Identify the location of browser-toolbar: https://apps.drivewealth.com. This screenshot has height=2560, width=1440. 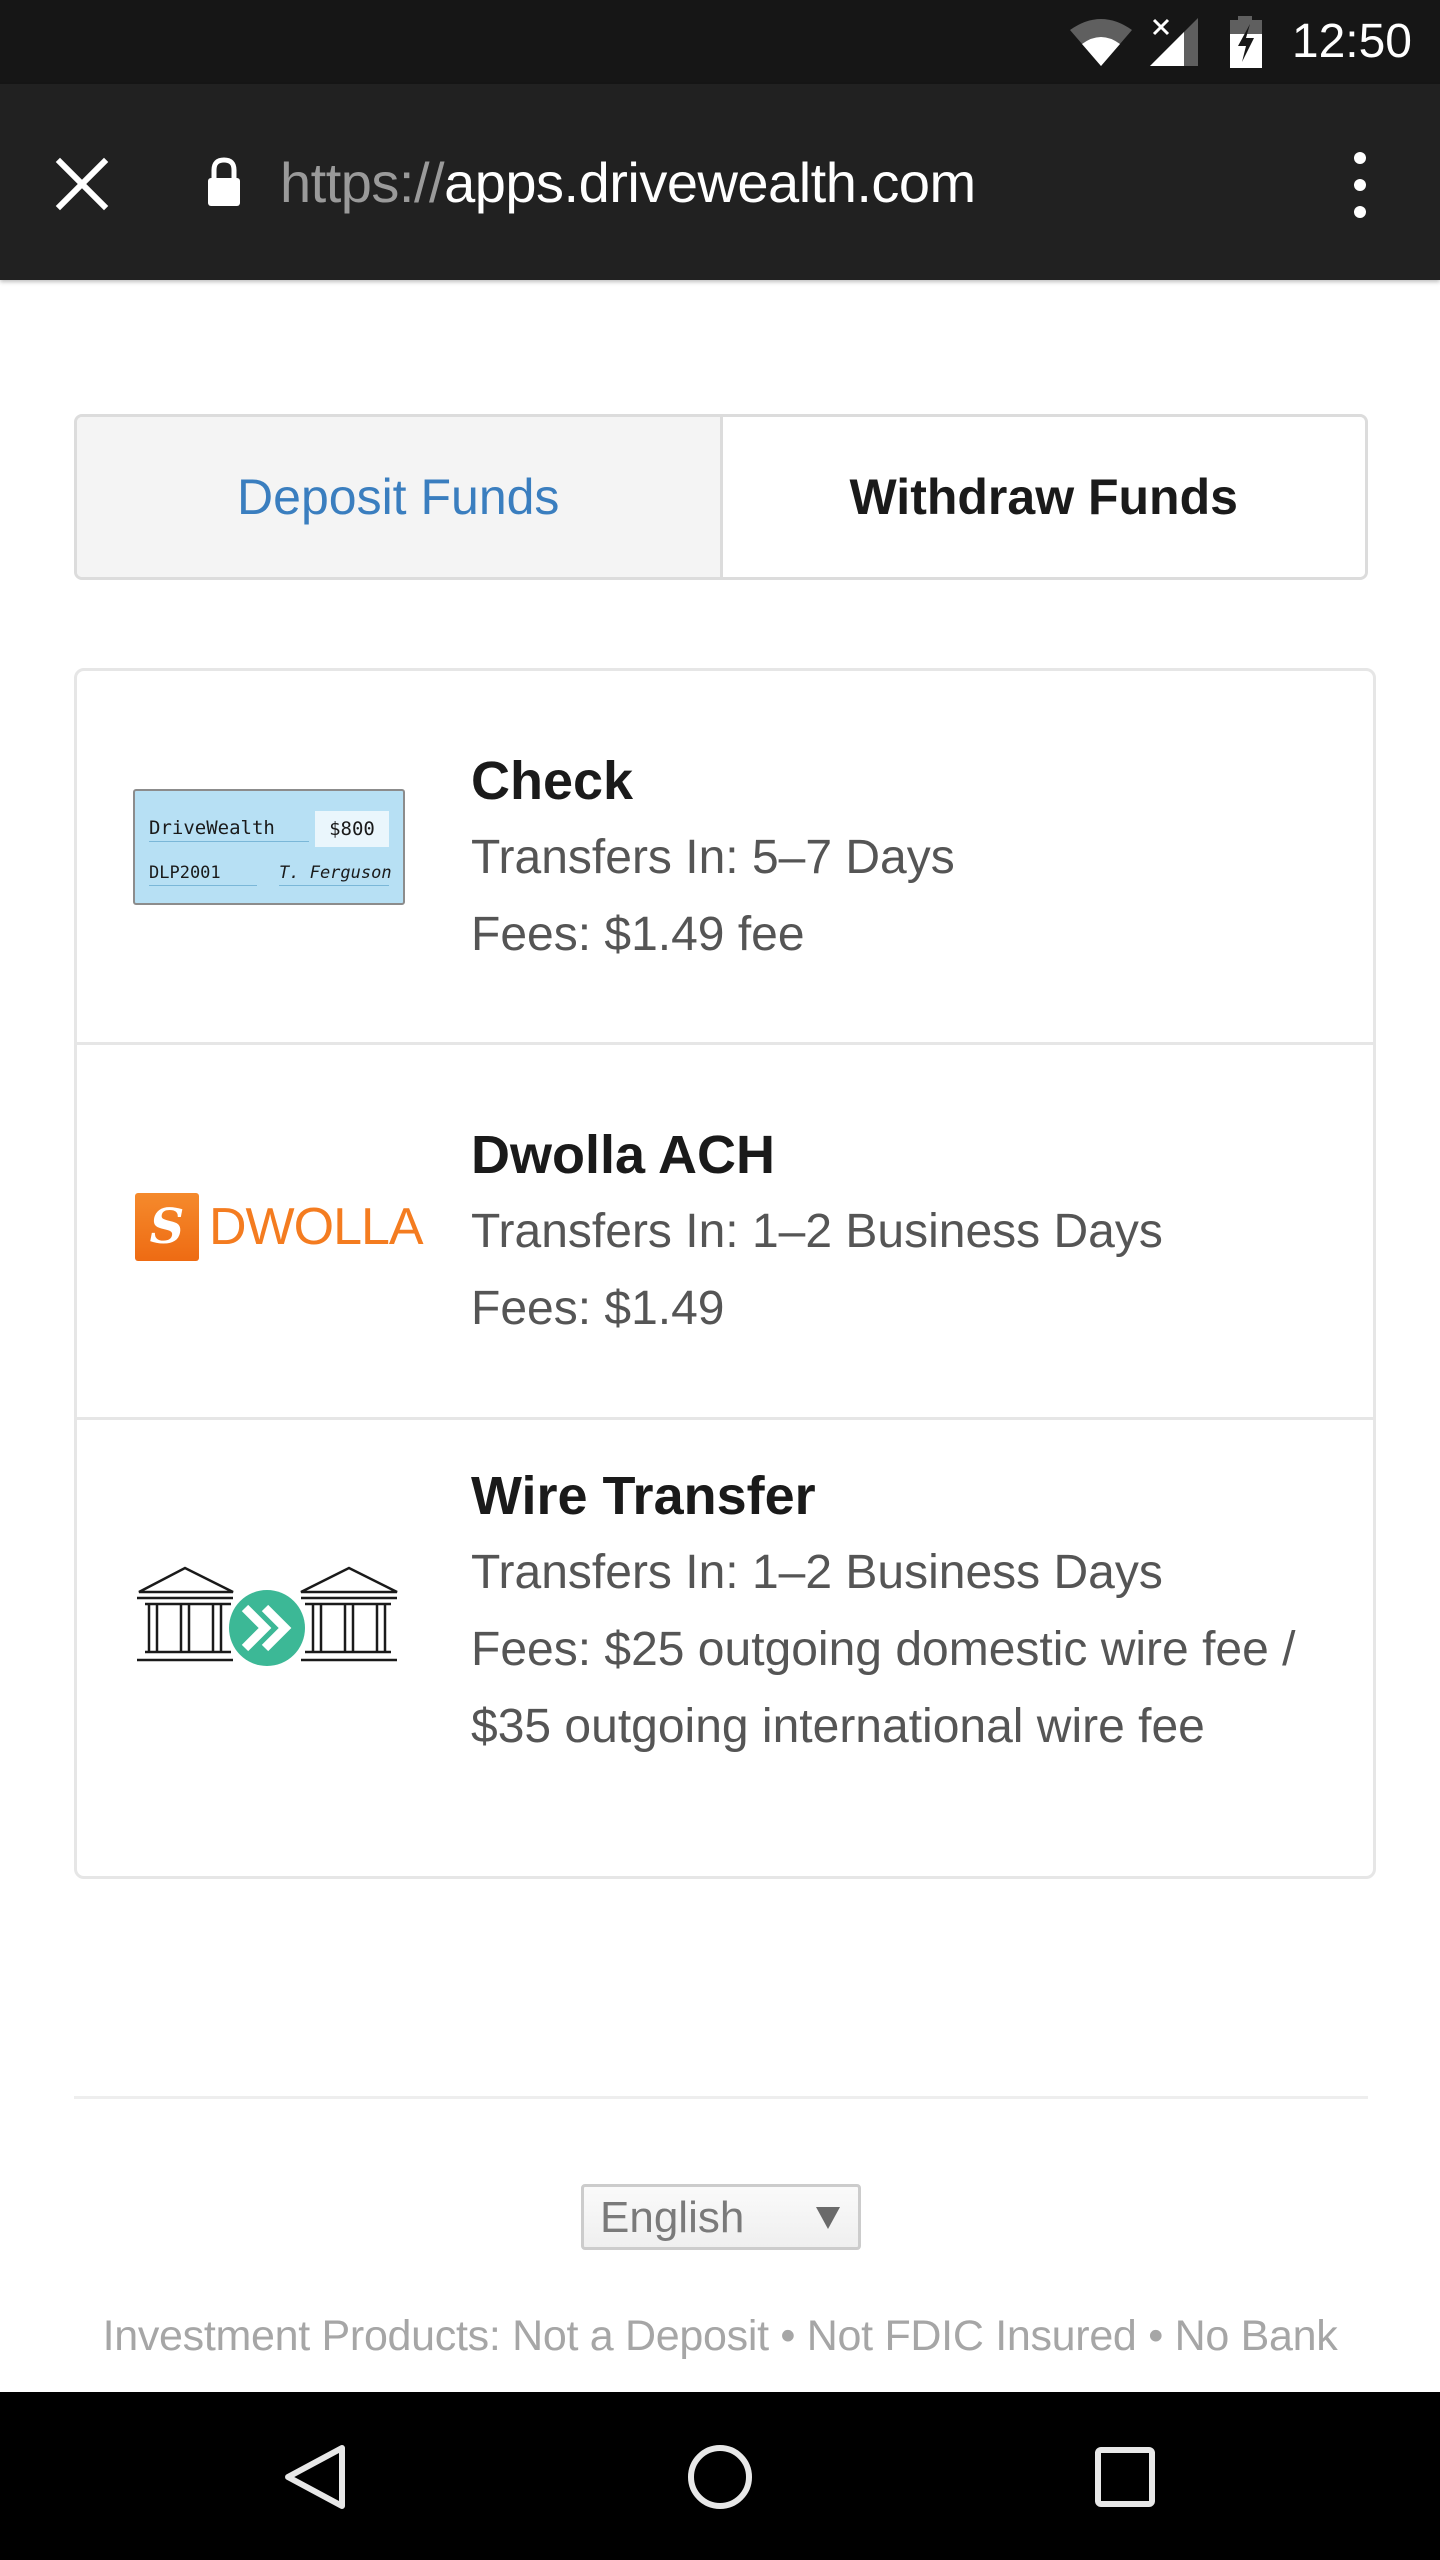
(720, 182).